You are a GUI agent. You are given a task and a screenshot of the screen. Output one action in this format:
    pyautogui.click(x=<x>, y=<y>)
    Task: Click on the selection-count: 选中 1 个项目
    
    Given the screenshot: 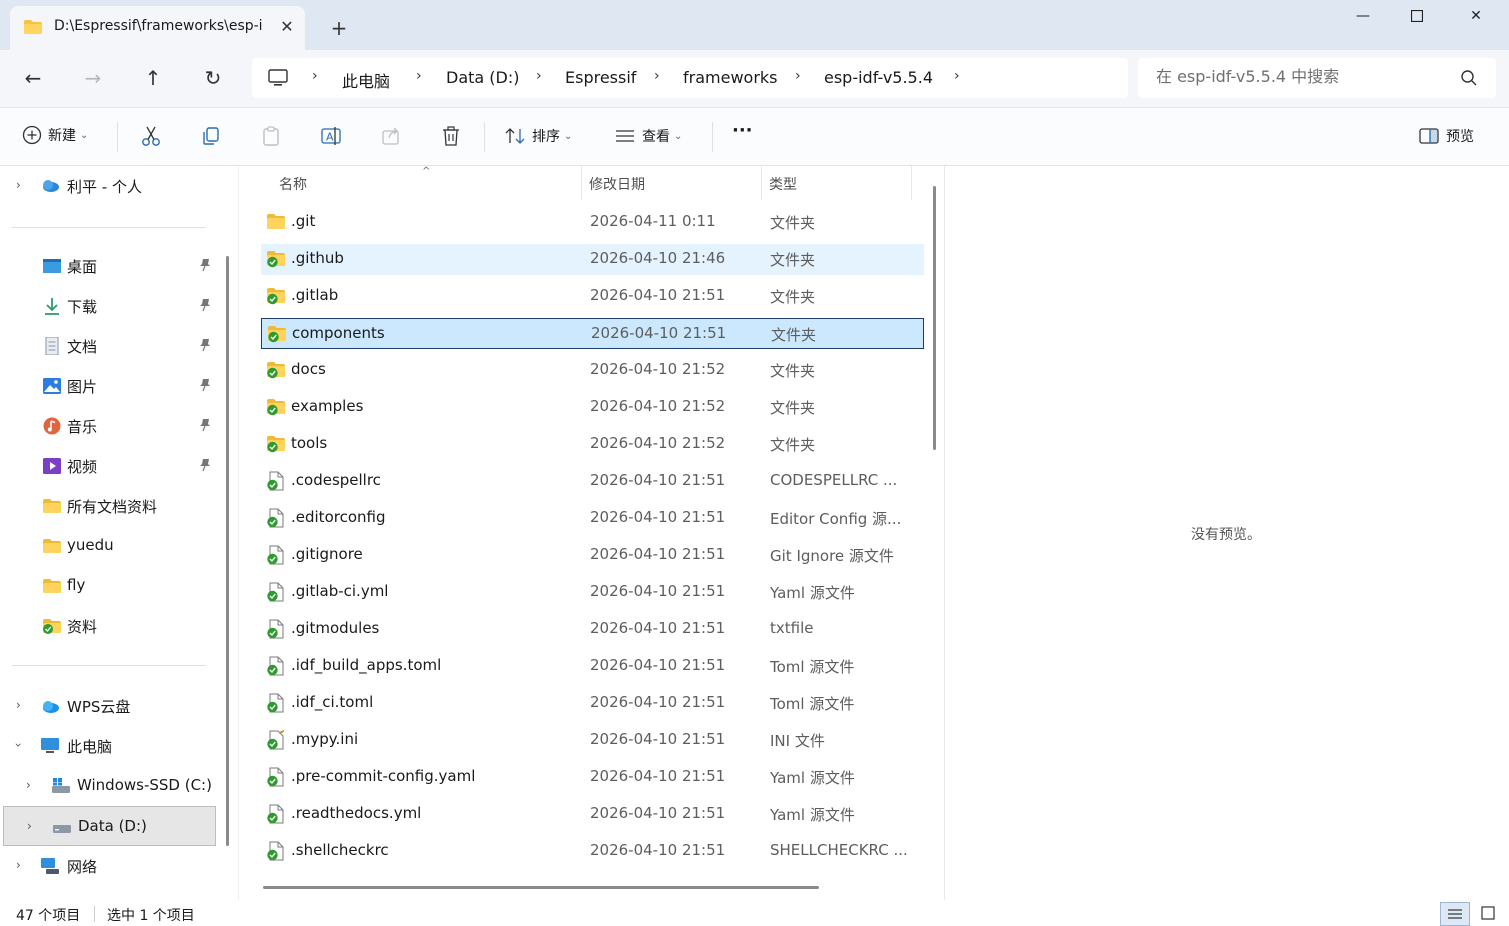 What is the action you would take?
    pyautogui.click(x=151, y=916)
    